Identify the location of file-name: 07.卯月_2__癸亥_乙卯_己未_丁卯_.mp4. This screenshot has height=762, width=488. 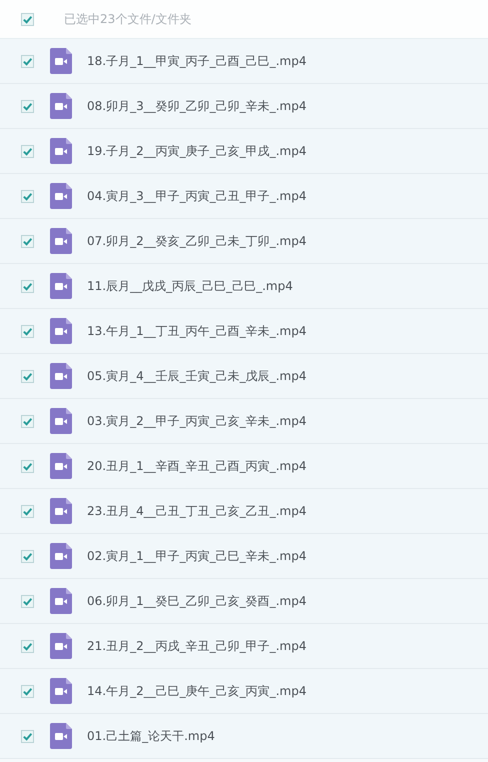
(196, 241).